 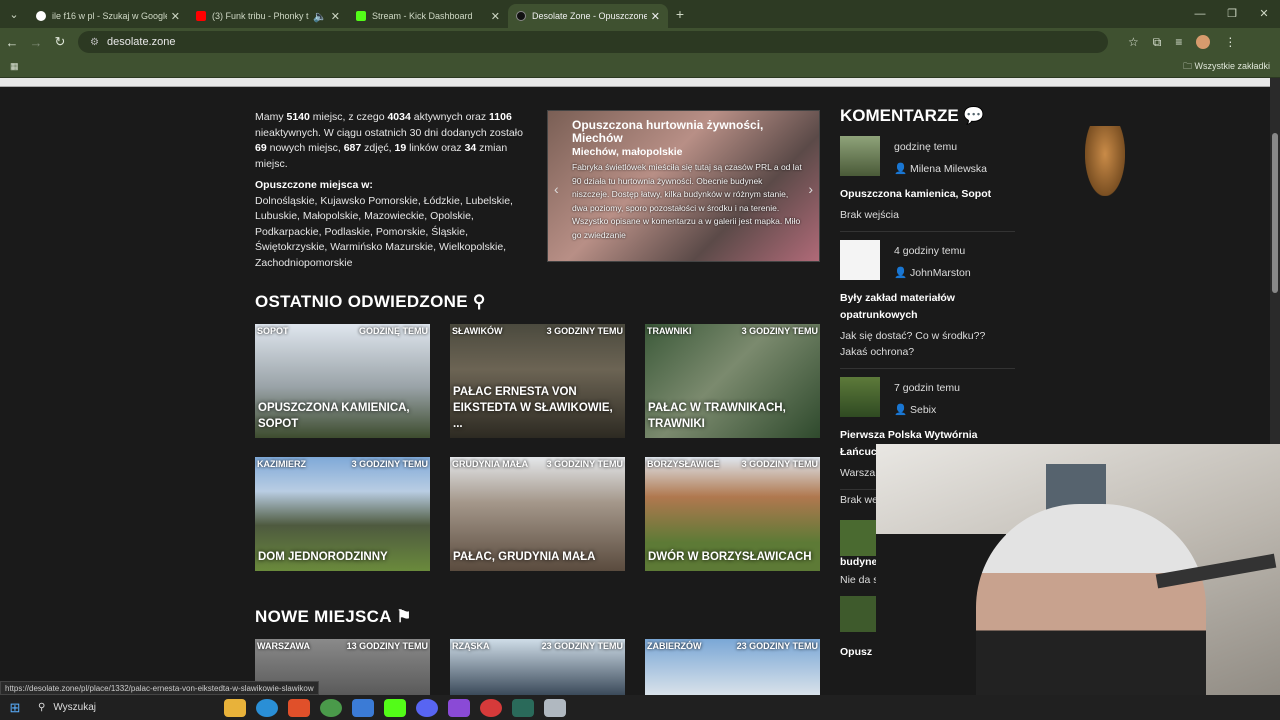 What do you see at coordinates (422, 16) in the screenshot?
I see `tab-title: Stream - Kick Dashboard` at bounding box center [422, 16].